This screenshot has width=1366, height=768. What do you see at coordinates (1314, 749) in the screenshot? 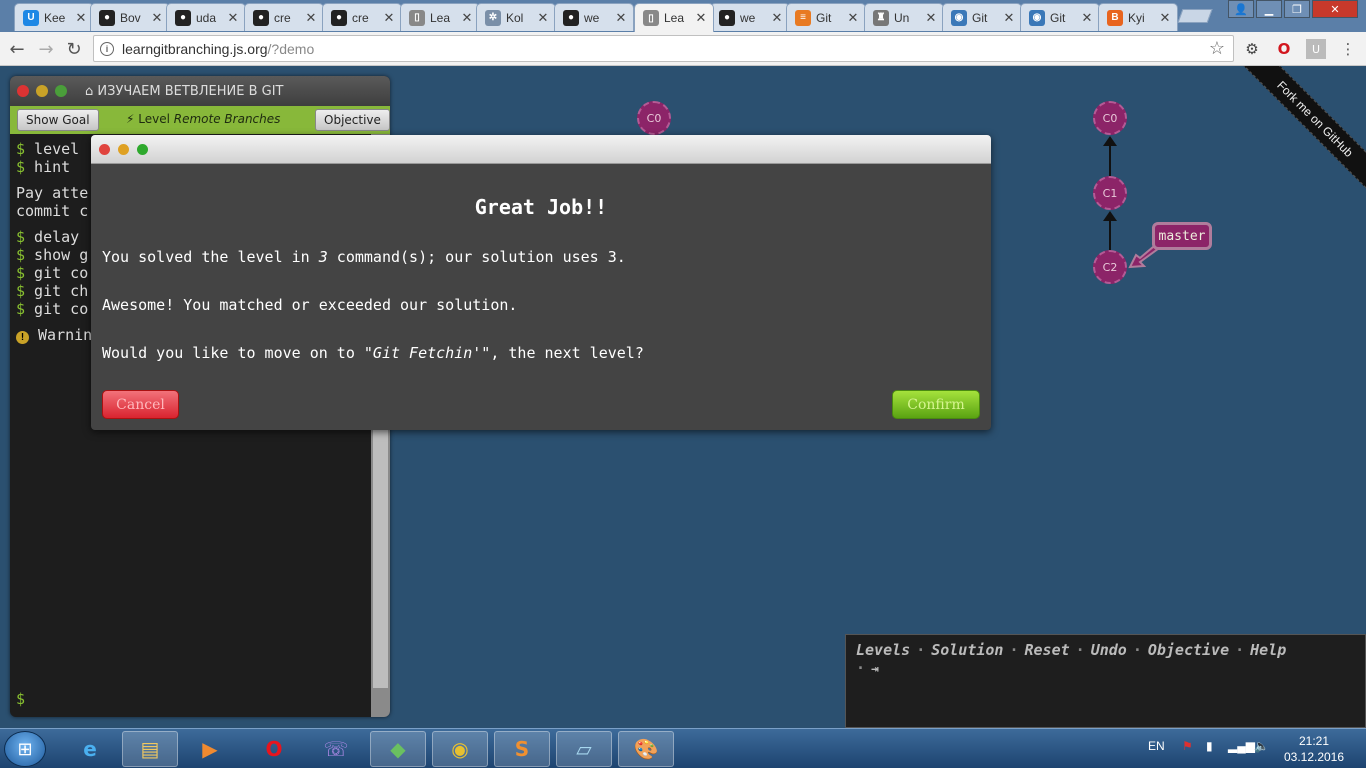
I see `clock: 21:21 03.12.2016` at bounding box center [1314, 749].